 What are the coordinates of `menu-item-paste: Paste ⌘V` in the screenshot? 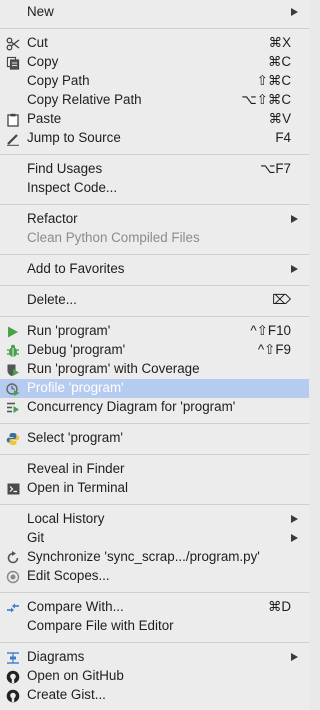 It's located at (154, 119).